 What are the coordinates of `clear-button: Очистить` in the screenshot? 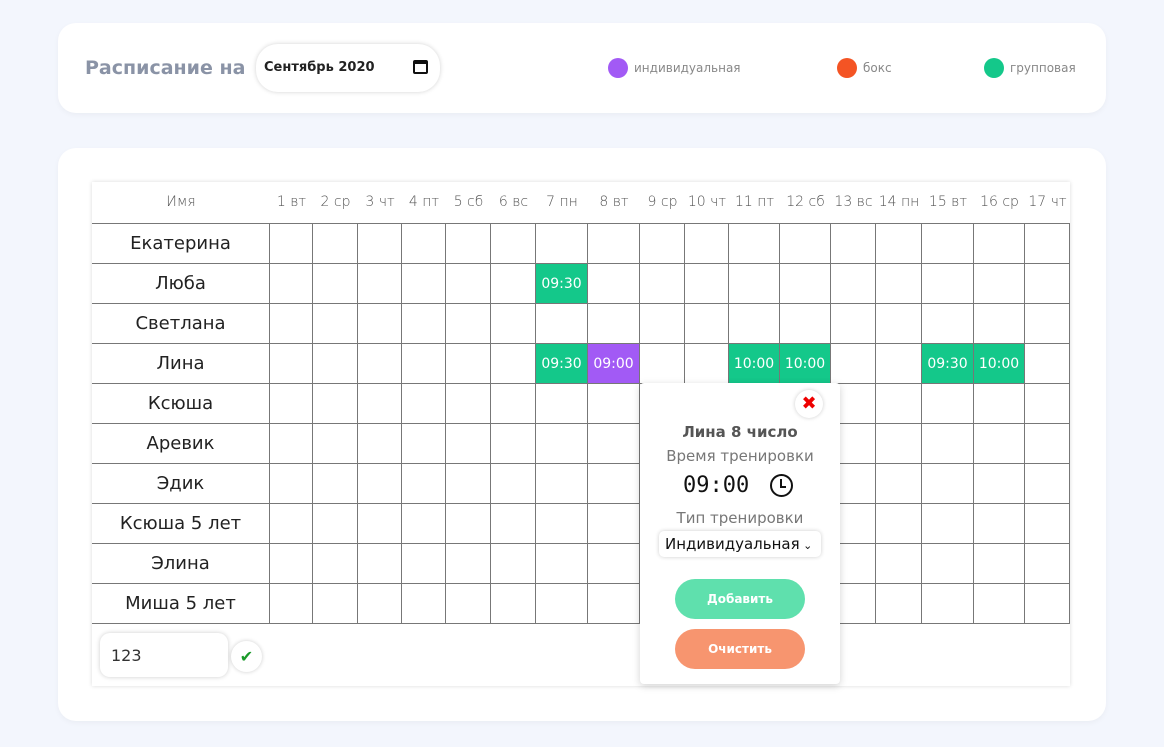 It's located at (740, 649).